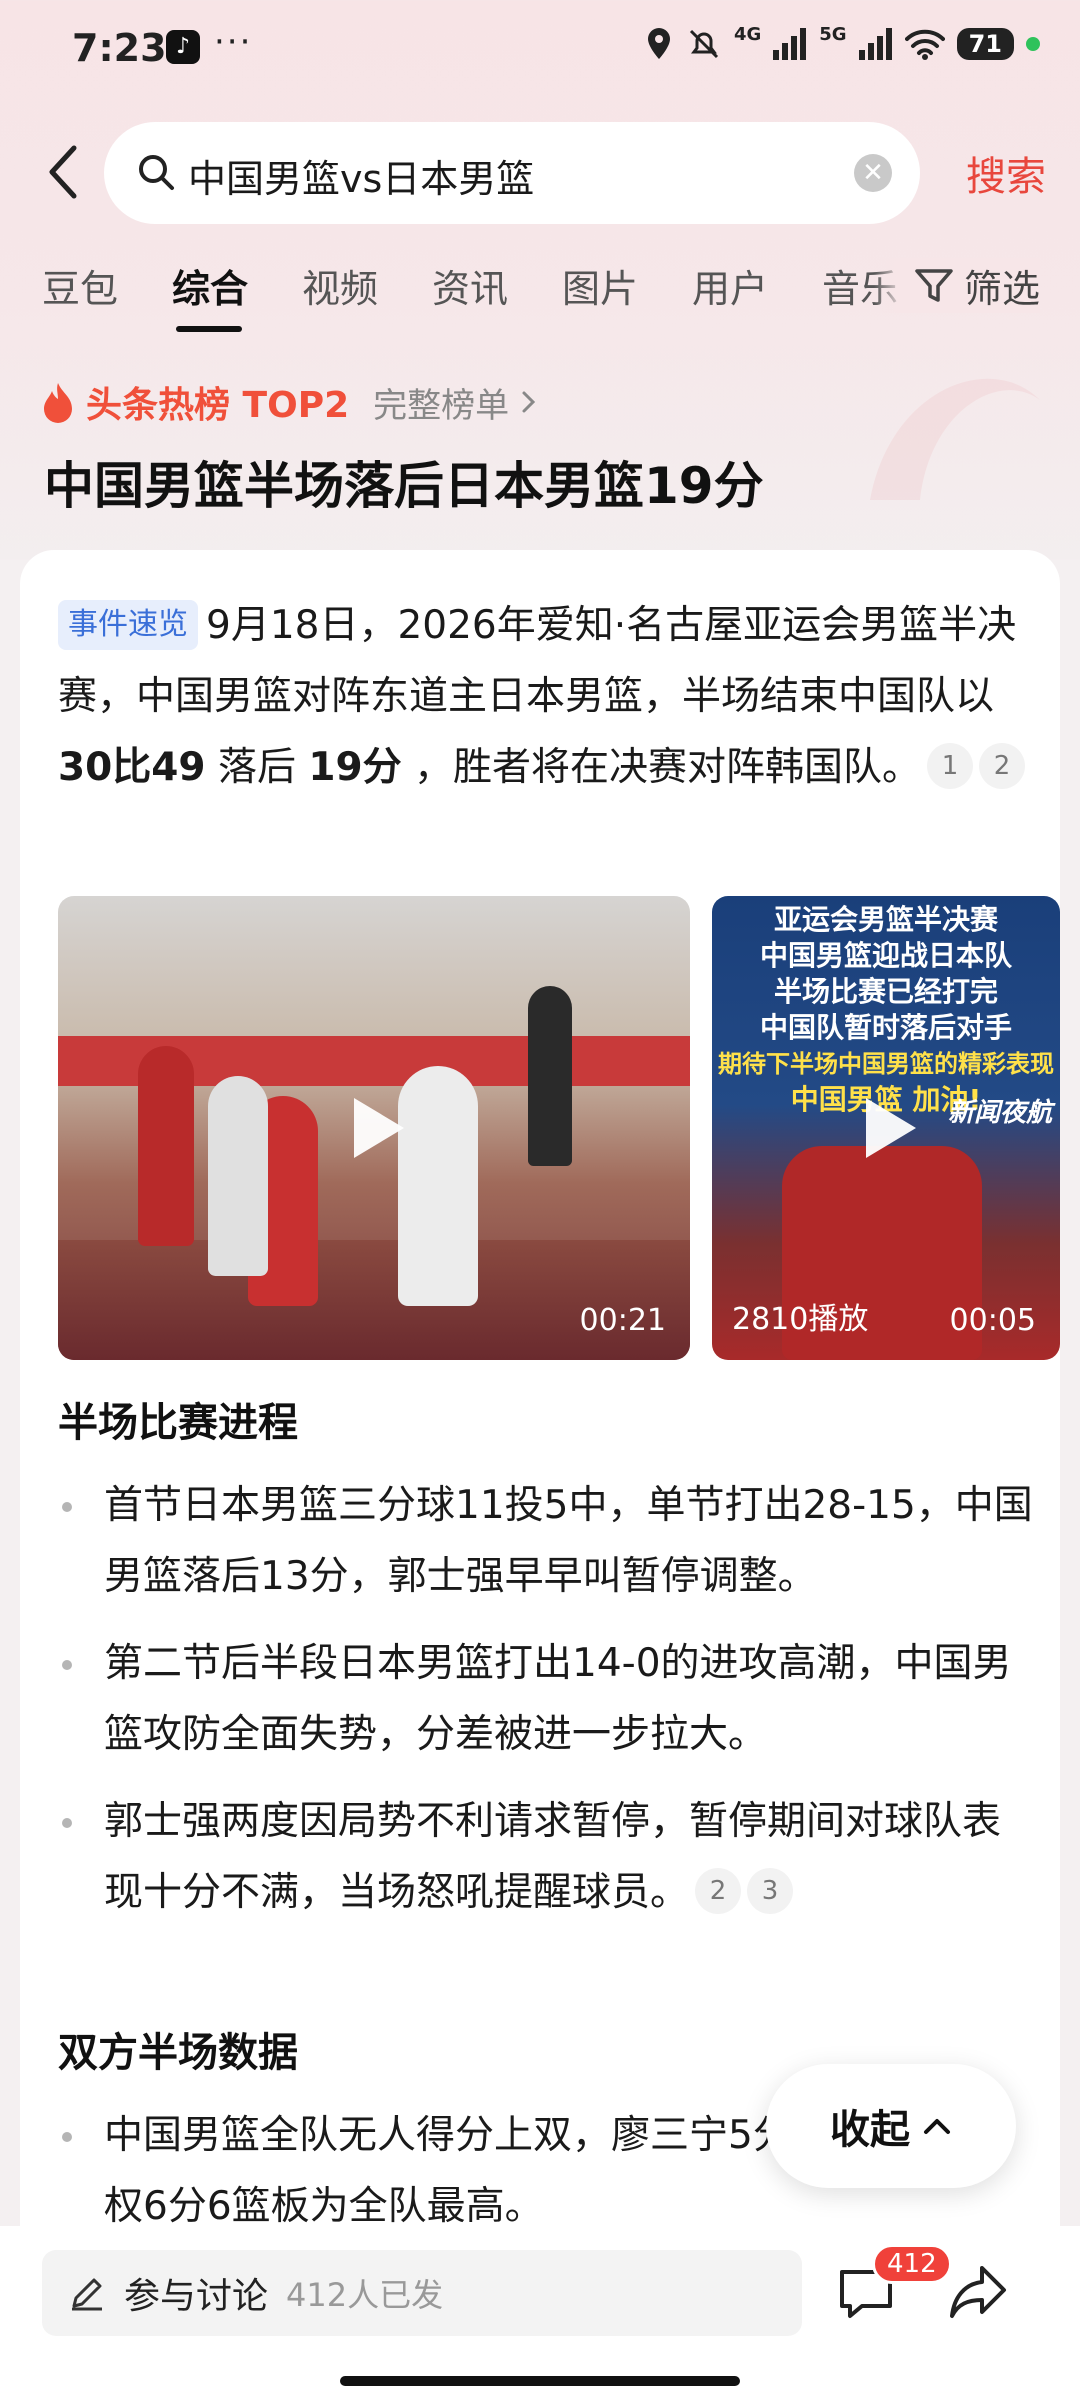  Describe the element at coordinates (365, 2295) in the screenshot. I see `discussion-count: 412人已发` at that location.